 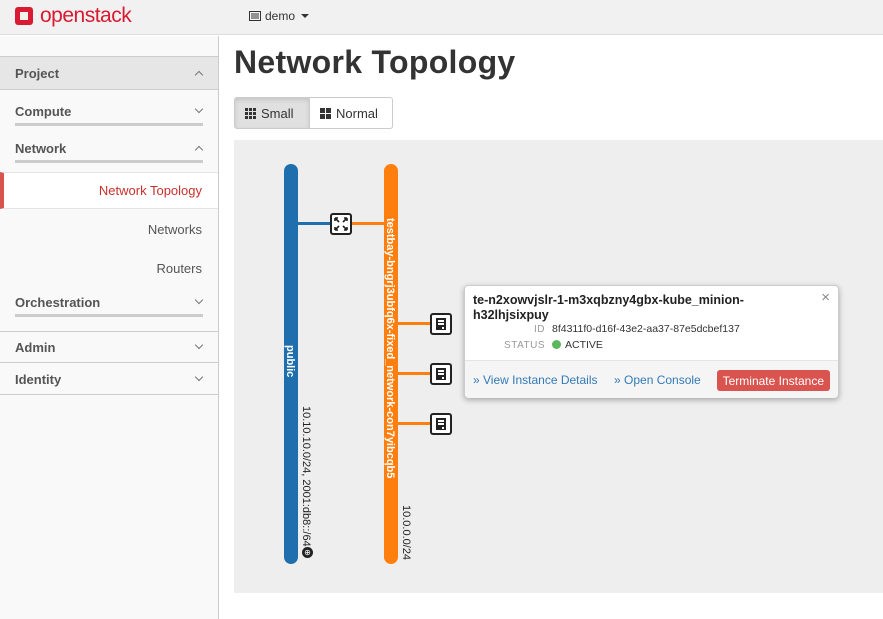 I want to click on openstack-logo-icon, so click(x=24, y=16).